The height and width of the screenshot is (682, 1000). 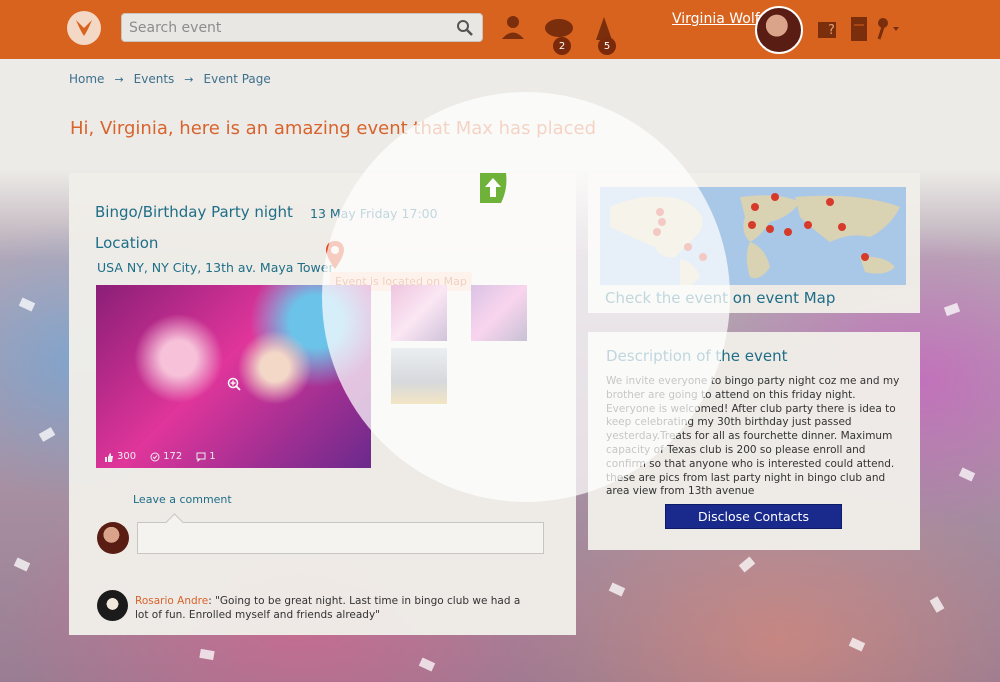 What do you see at coordinates (173, 456) in the screenshot?
I see `views-count: 172` at bounding box center [173, 456].